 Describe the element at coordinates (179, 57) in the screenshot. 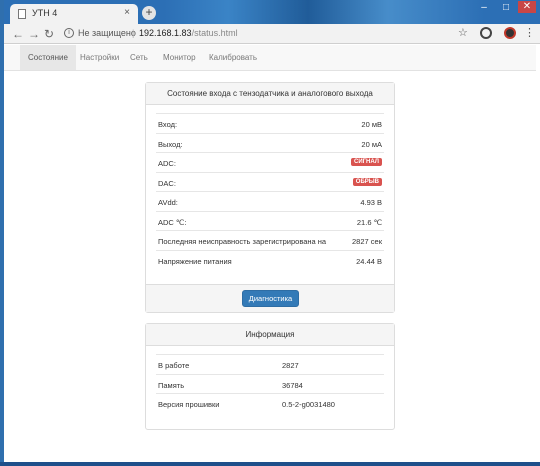

I see `nav-item-monitor: Монитор` at that location.